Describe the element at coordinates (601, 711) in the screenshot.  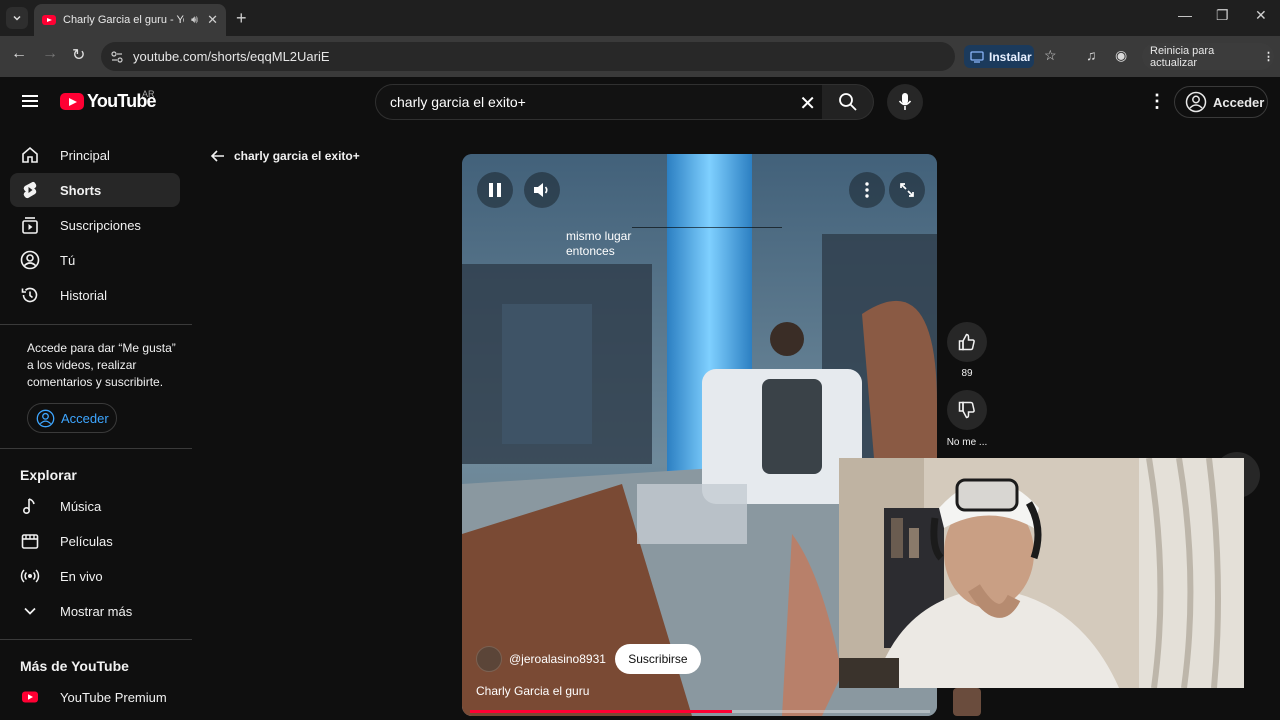
I see `video-progress-fill` at that location.